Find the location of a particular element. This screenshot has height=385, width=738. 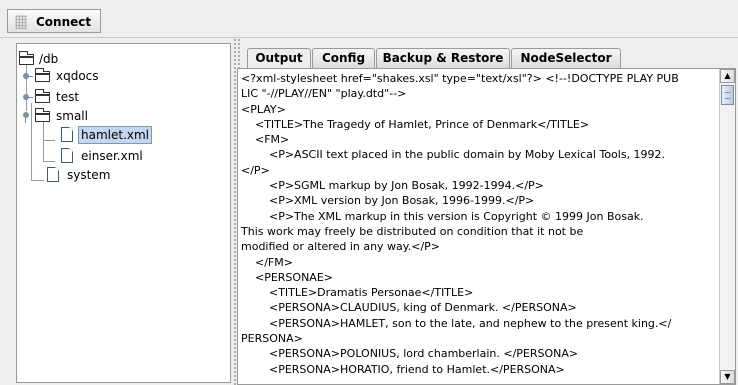

tree-item-hamlet-xml: hamlet.xml is located at coordinates (106, 135).